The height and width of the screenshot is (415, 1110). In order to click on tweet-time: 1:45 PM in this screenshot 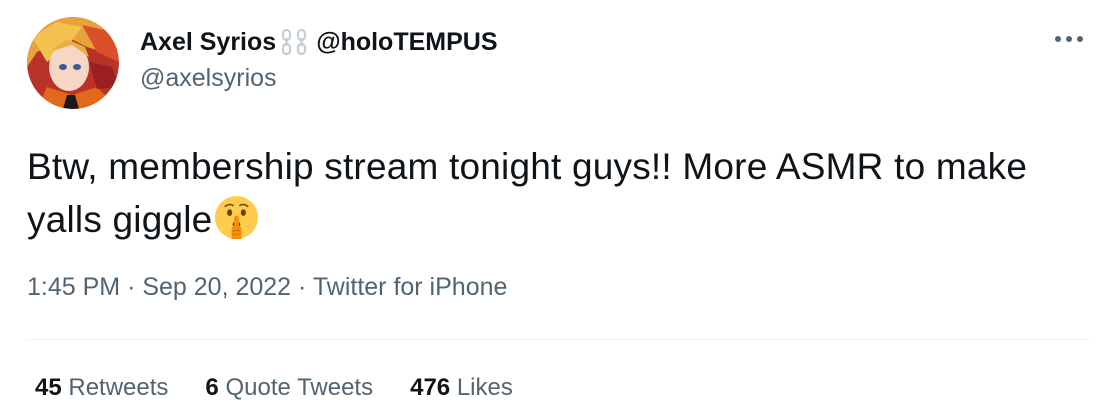, I will do `click(73, 287)`.